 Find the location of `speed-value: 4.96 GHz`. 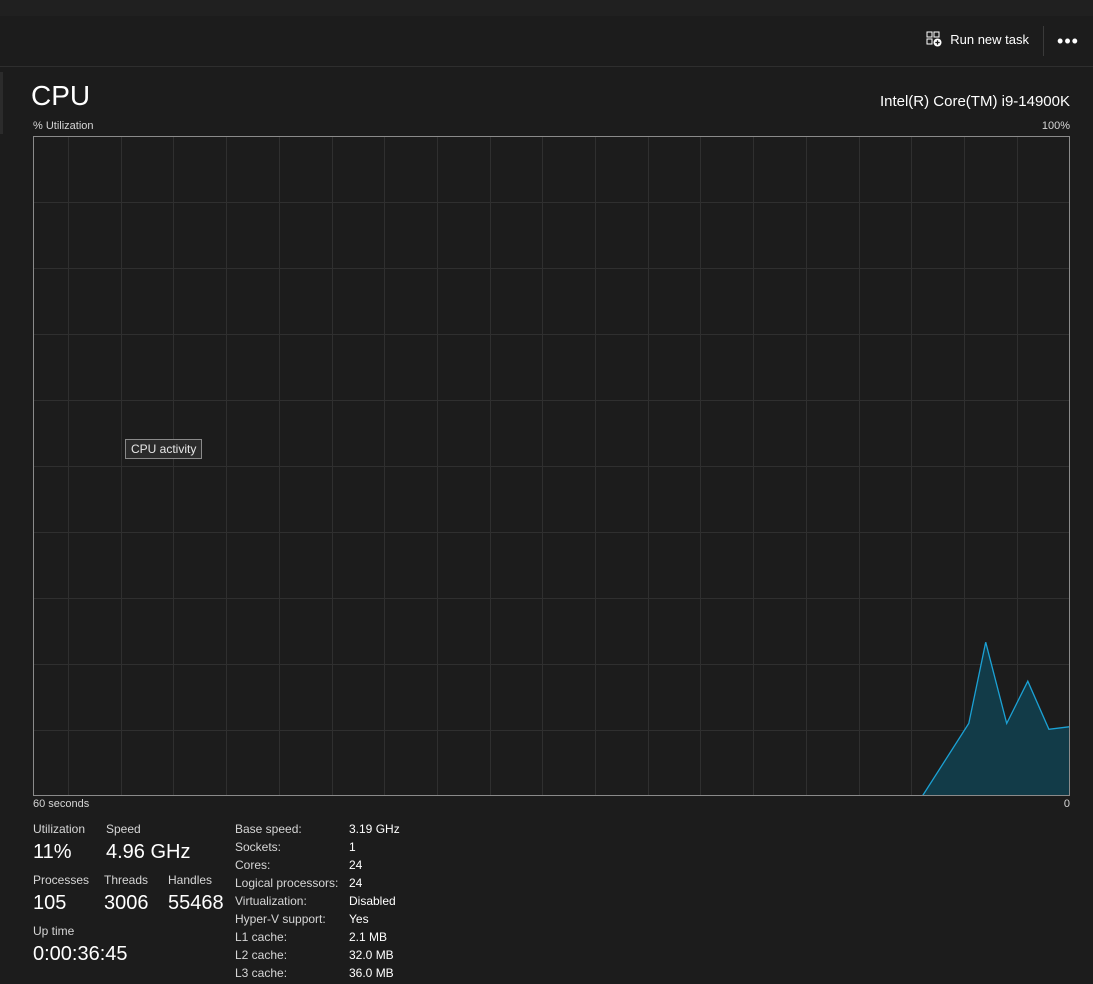

speed-value: 4.96 GHz is located at coordinates (148, 852).